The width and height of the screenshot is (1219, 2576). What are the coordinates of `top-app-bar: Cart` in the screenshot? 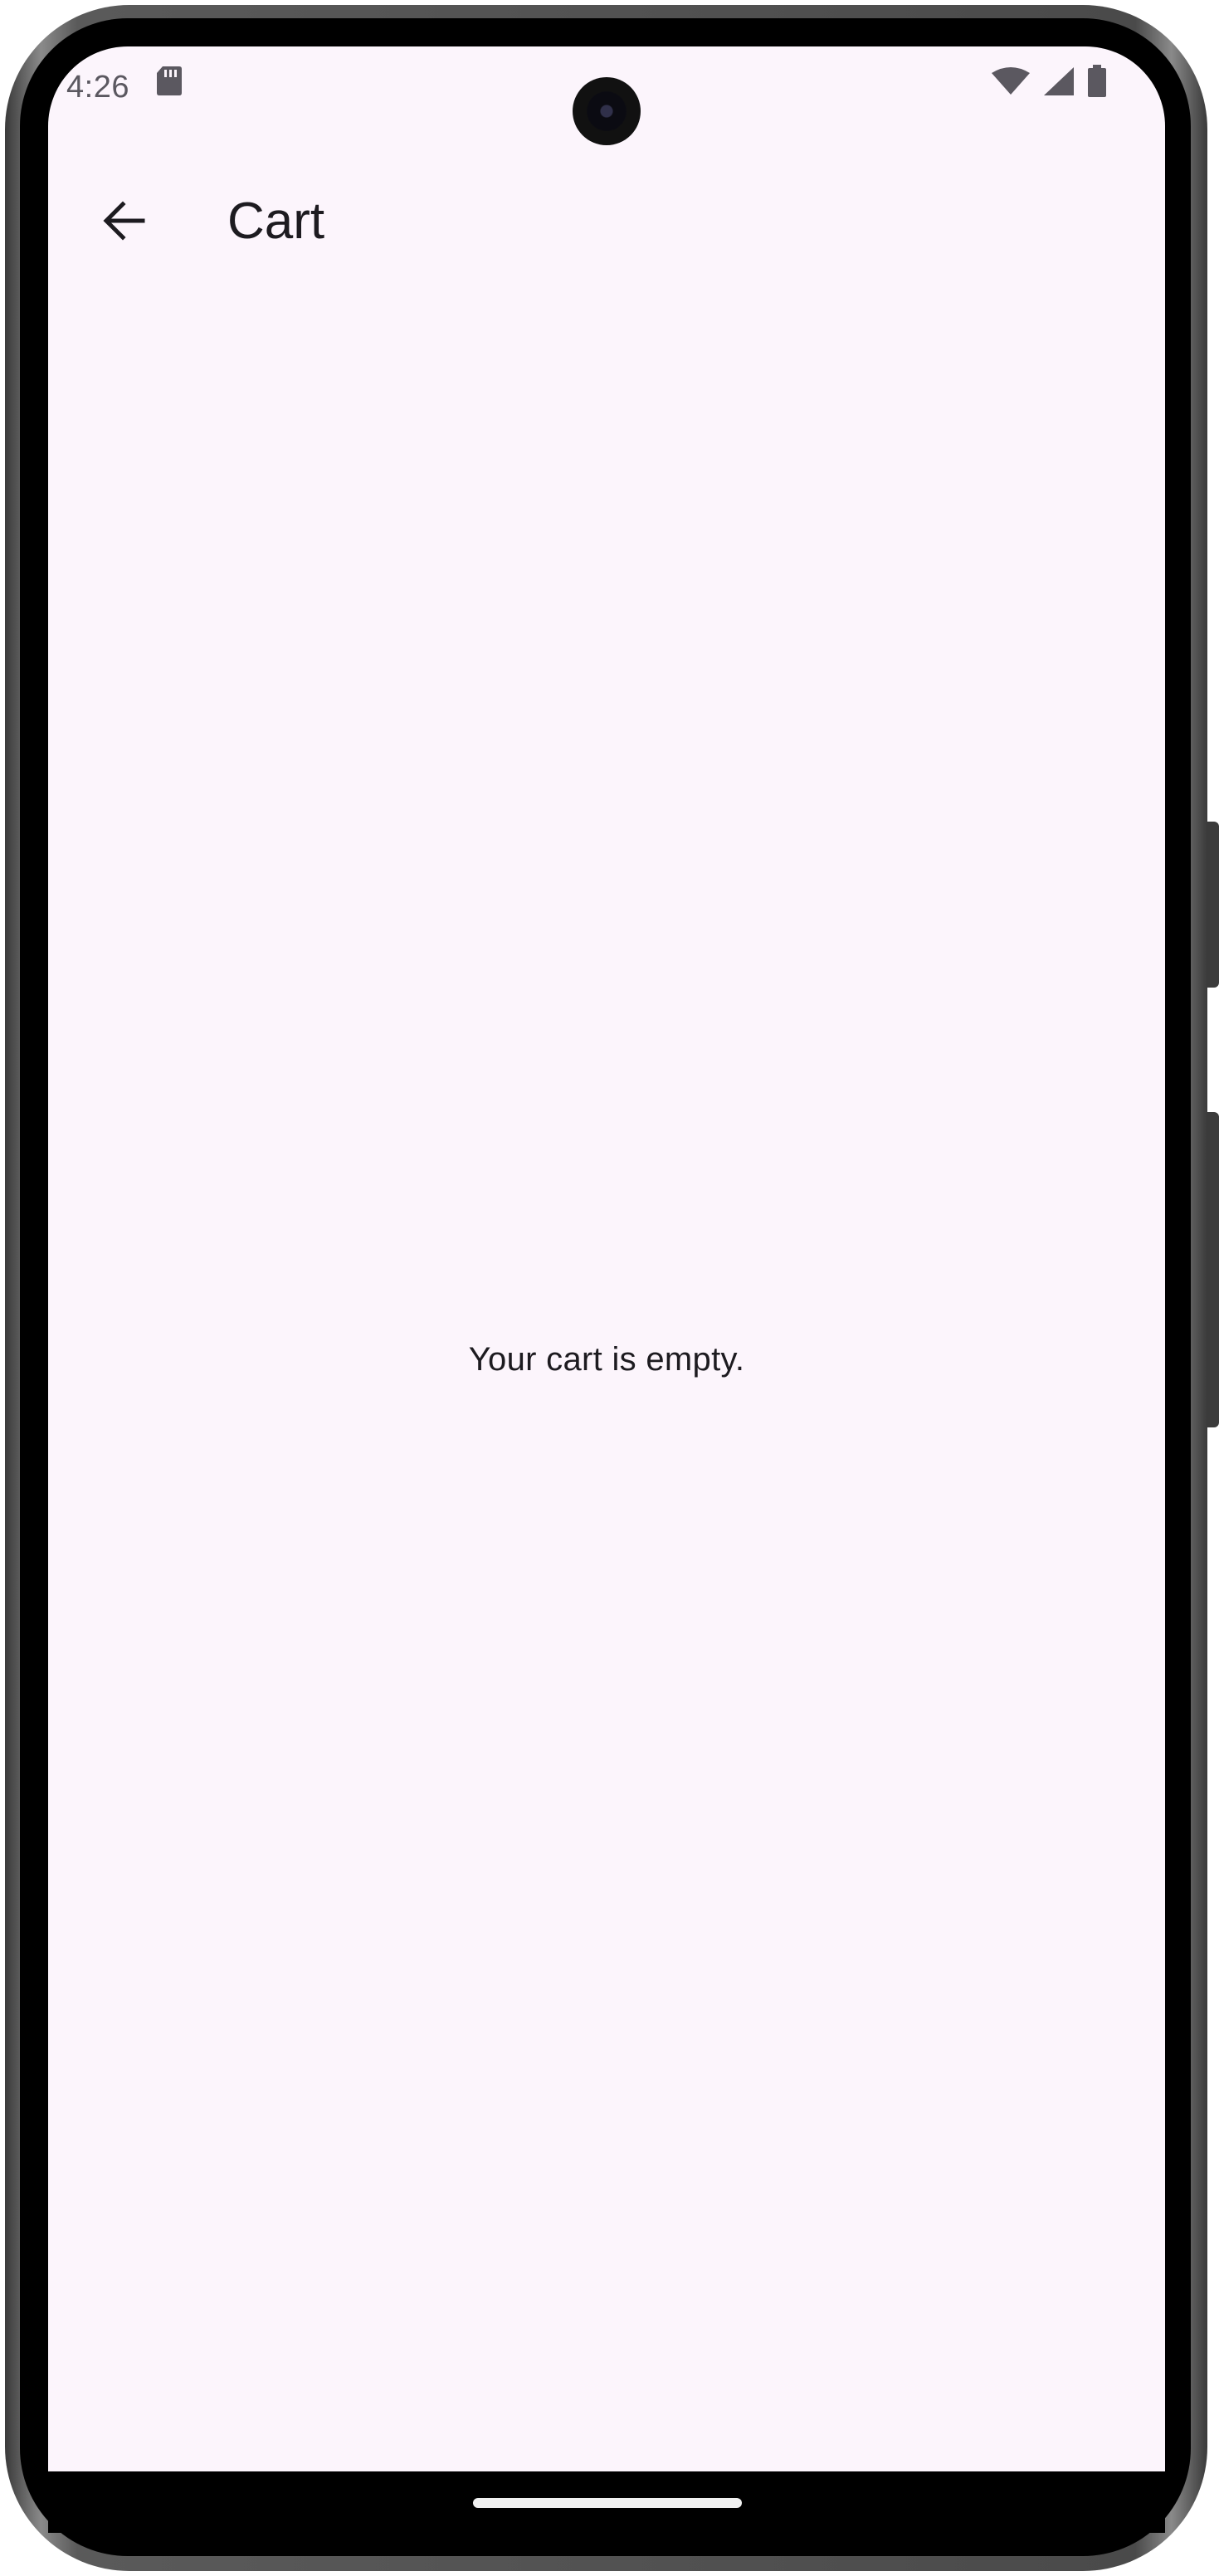 It's located at (607, 221).